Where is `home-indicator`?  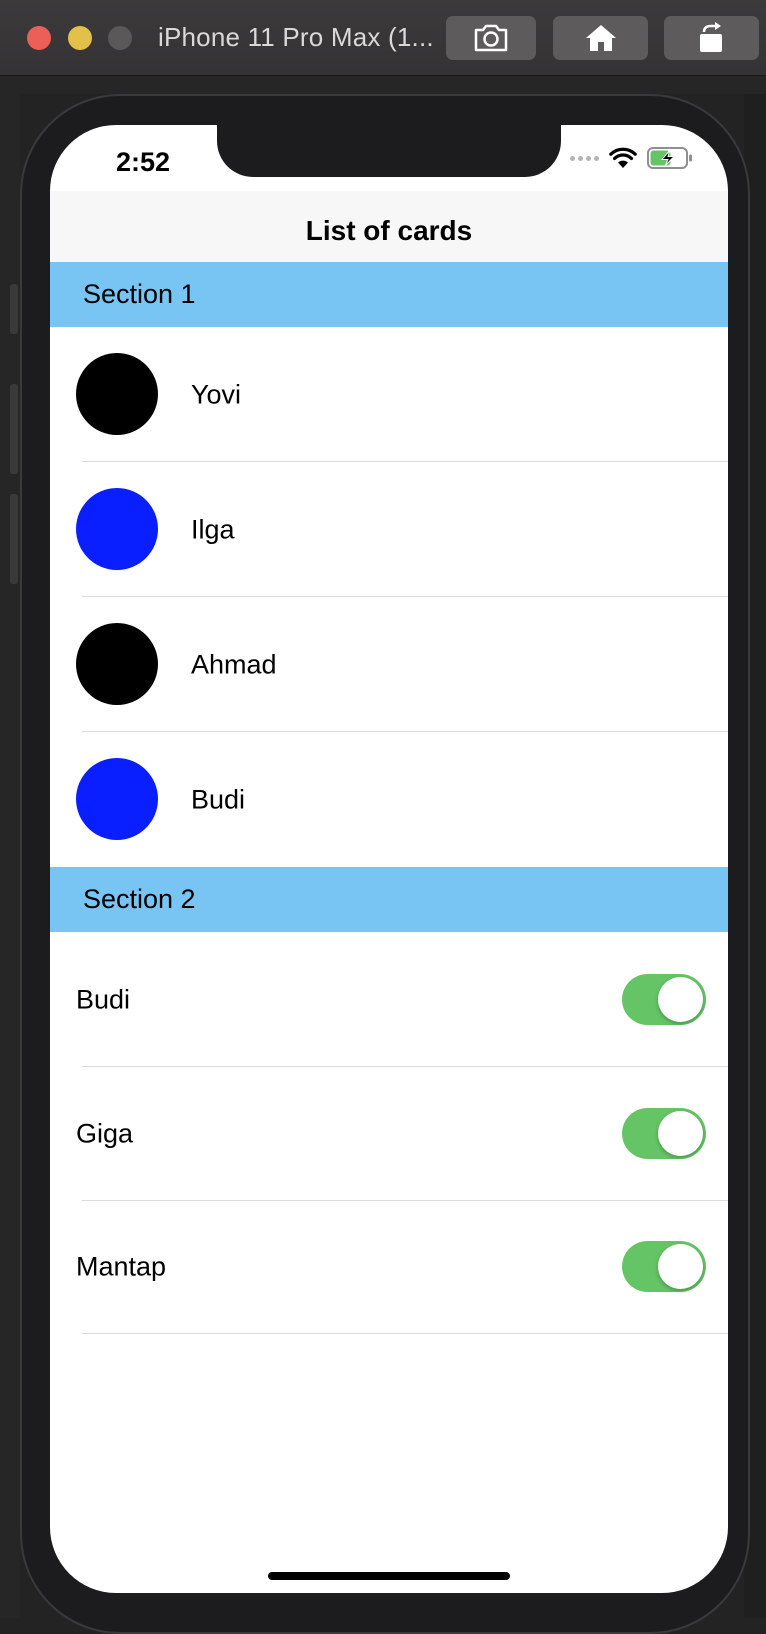
home-indicator is located at coordinates (389, 1576).